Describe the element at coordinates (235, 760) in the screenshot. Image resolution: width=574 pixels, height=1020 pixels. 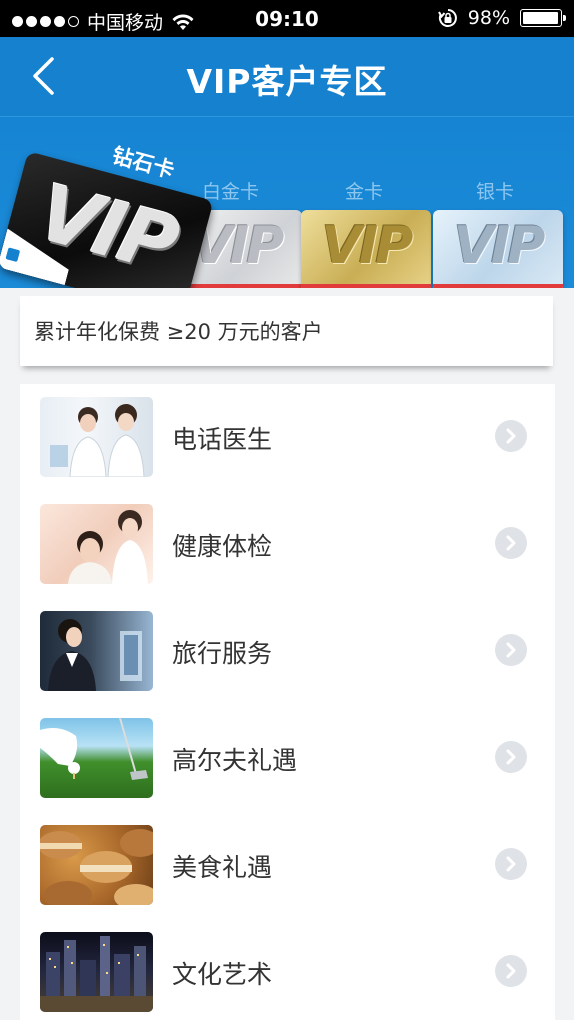
I see `service-label: 高尔夫礼遇` at that location.